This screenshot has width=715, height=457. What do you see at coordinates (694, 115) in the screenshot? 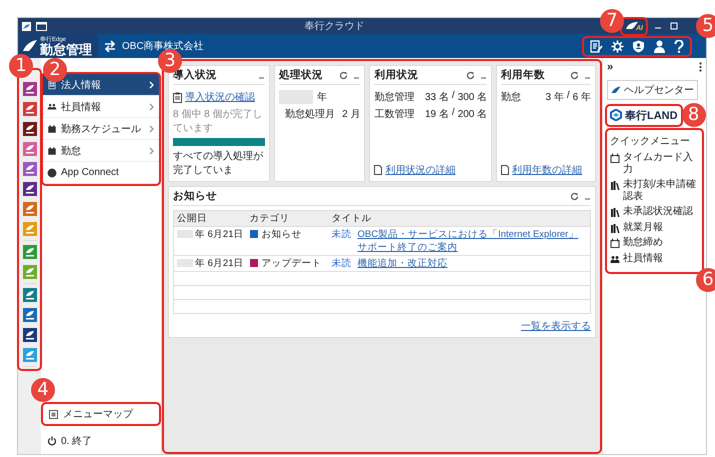
I see `callout-number: 8` at bounding box center [694, 115].